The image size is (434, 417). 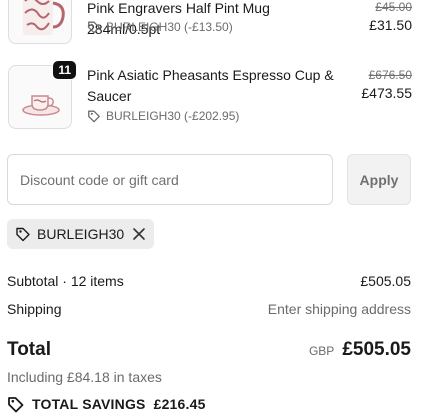 I want to click on total-amount: GBP £505.05, so click(x=360, y=350).